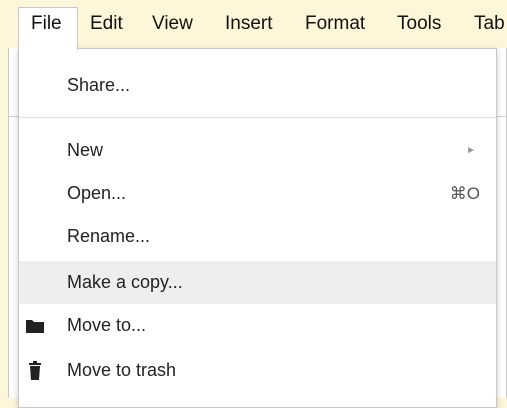 The width and height of the screenshot is (507, 408). What do you see at coordinates (35, 326) in the screenshot?
I see `folder-icon` at bounding box center [35, 326].